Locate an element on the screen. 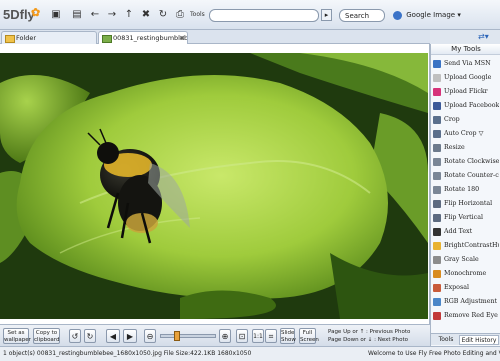  hint-previous: Page Up or ↑ : Previous Photo is located at coordinates (369, 332).